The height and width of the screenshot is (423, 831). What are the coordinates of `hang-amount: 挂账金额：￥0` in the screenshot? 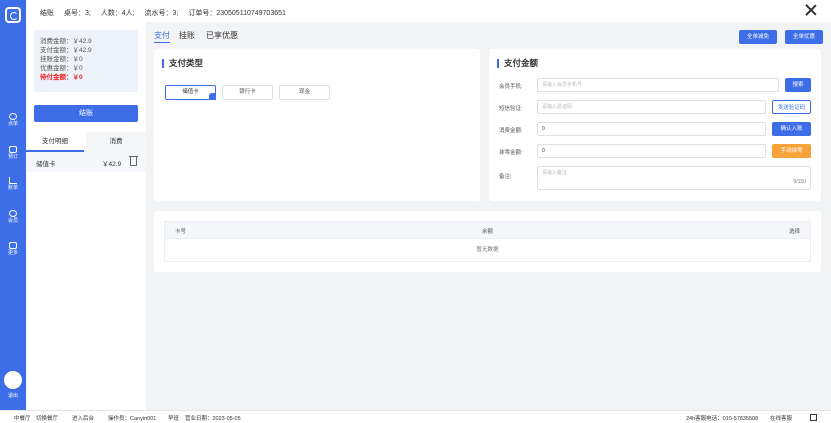 It's located at (61, 59).